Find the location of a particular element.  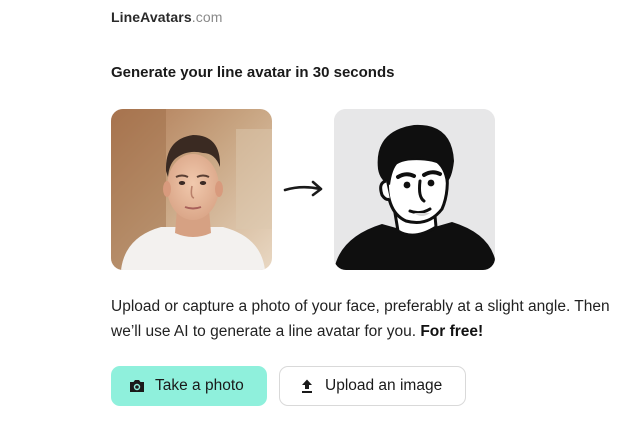

logo-tld: .com is located at coordinates (207, 17).